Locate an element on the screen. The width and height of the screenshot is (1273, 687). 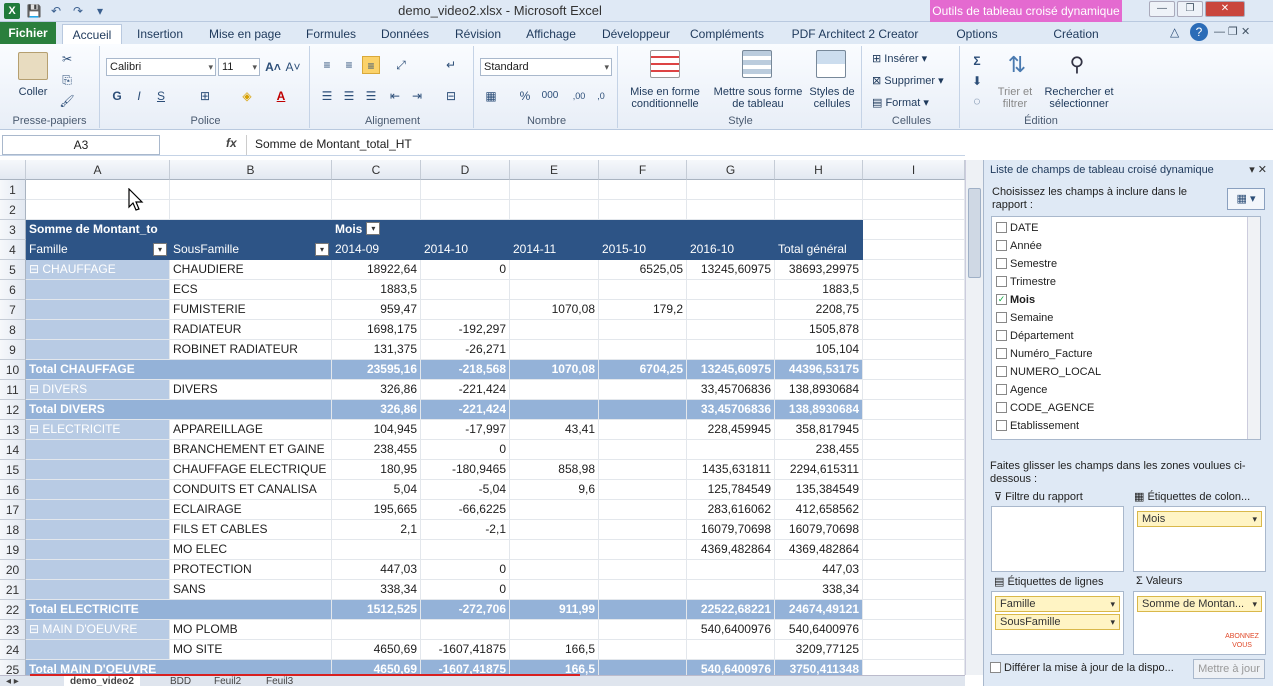
sousfamille-cell: MO PLOMB is located at coordinates (251, 630).